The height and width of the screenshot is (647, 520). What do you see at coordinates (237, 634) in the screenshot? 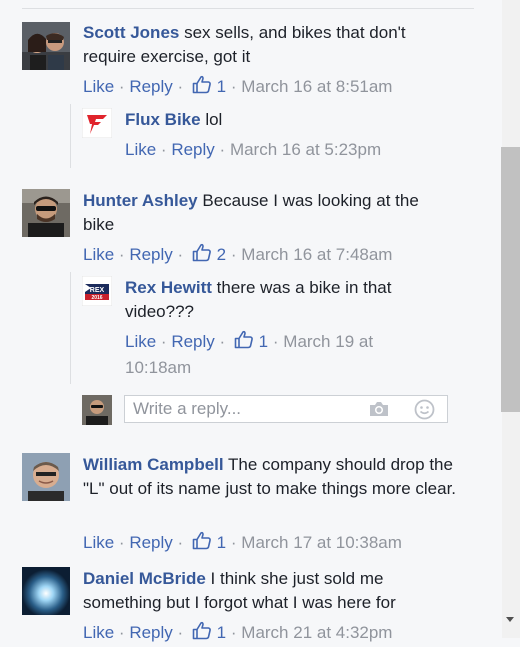
I see `comment-actions: Like · Reply · 1 · March 21 at 4:32pm` at bounding box center [237, 634].